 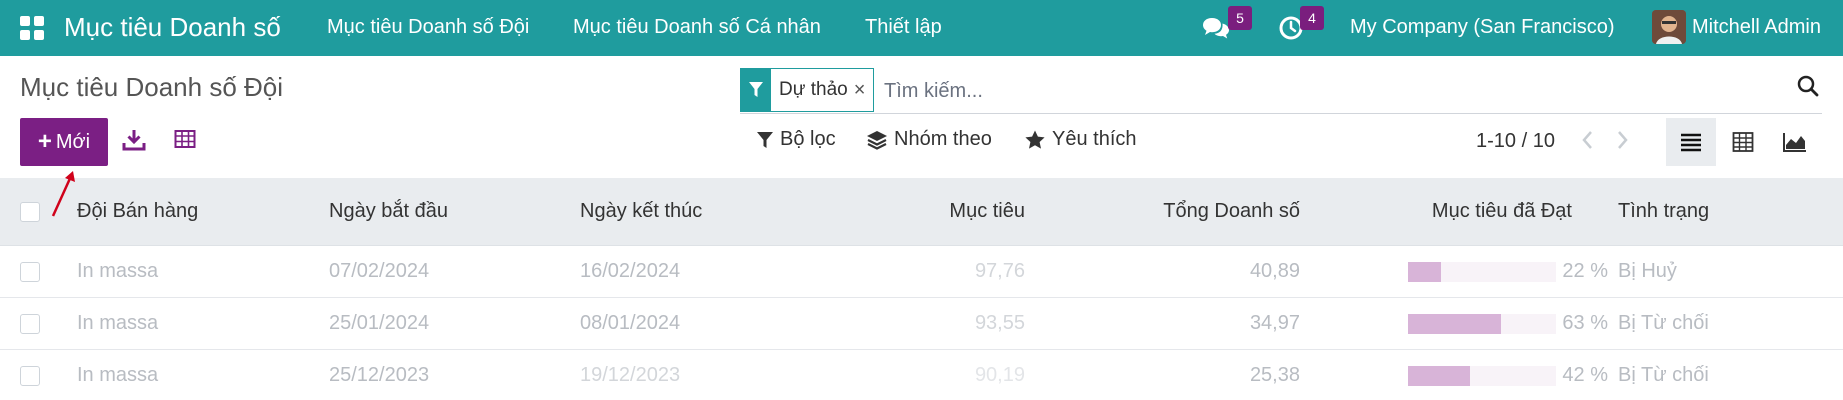 I want to click on search-icon, so click(x=1808, y=88).